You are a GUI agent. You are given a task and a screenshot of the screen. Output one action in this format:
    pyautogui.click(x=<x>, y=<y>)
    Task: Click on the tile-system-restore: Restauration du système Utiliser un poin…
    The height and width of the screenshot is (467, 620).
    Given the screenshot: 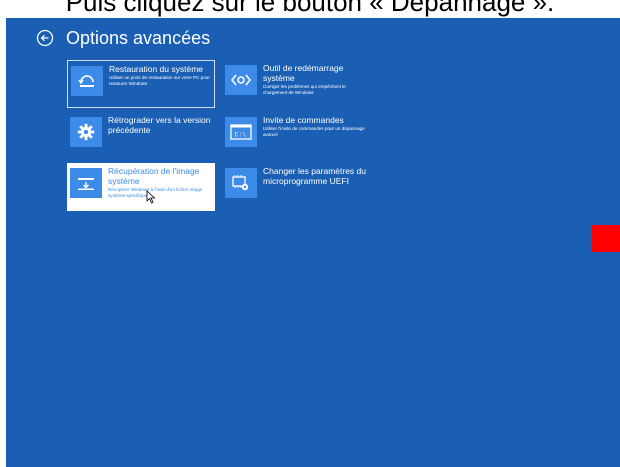 What is the action you would take?
    pyautogui.click(x=141, y=84)
    